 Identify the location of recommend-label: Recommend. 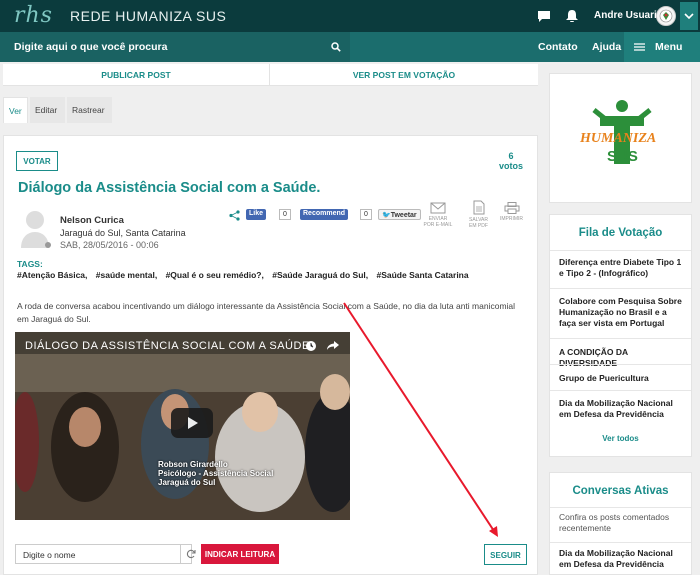
(324, 213).